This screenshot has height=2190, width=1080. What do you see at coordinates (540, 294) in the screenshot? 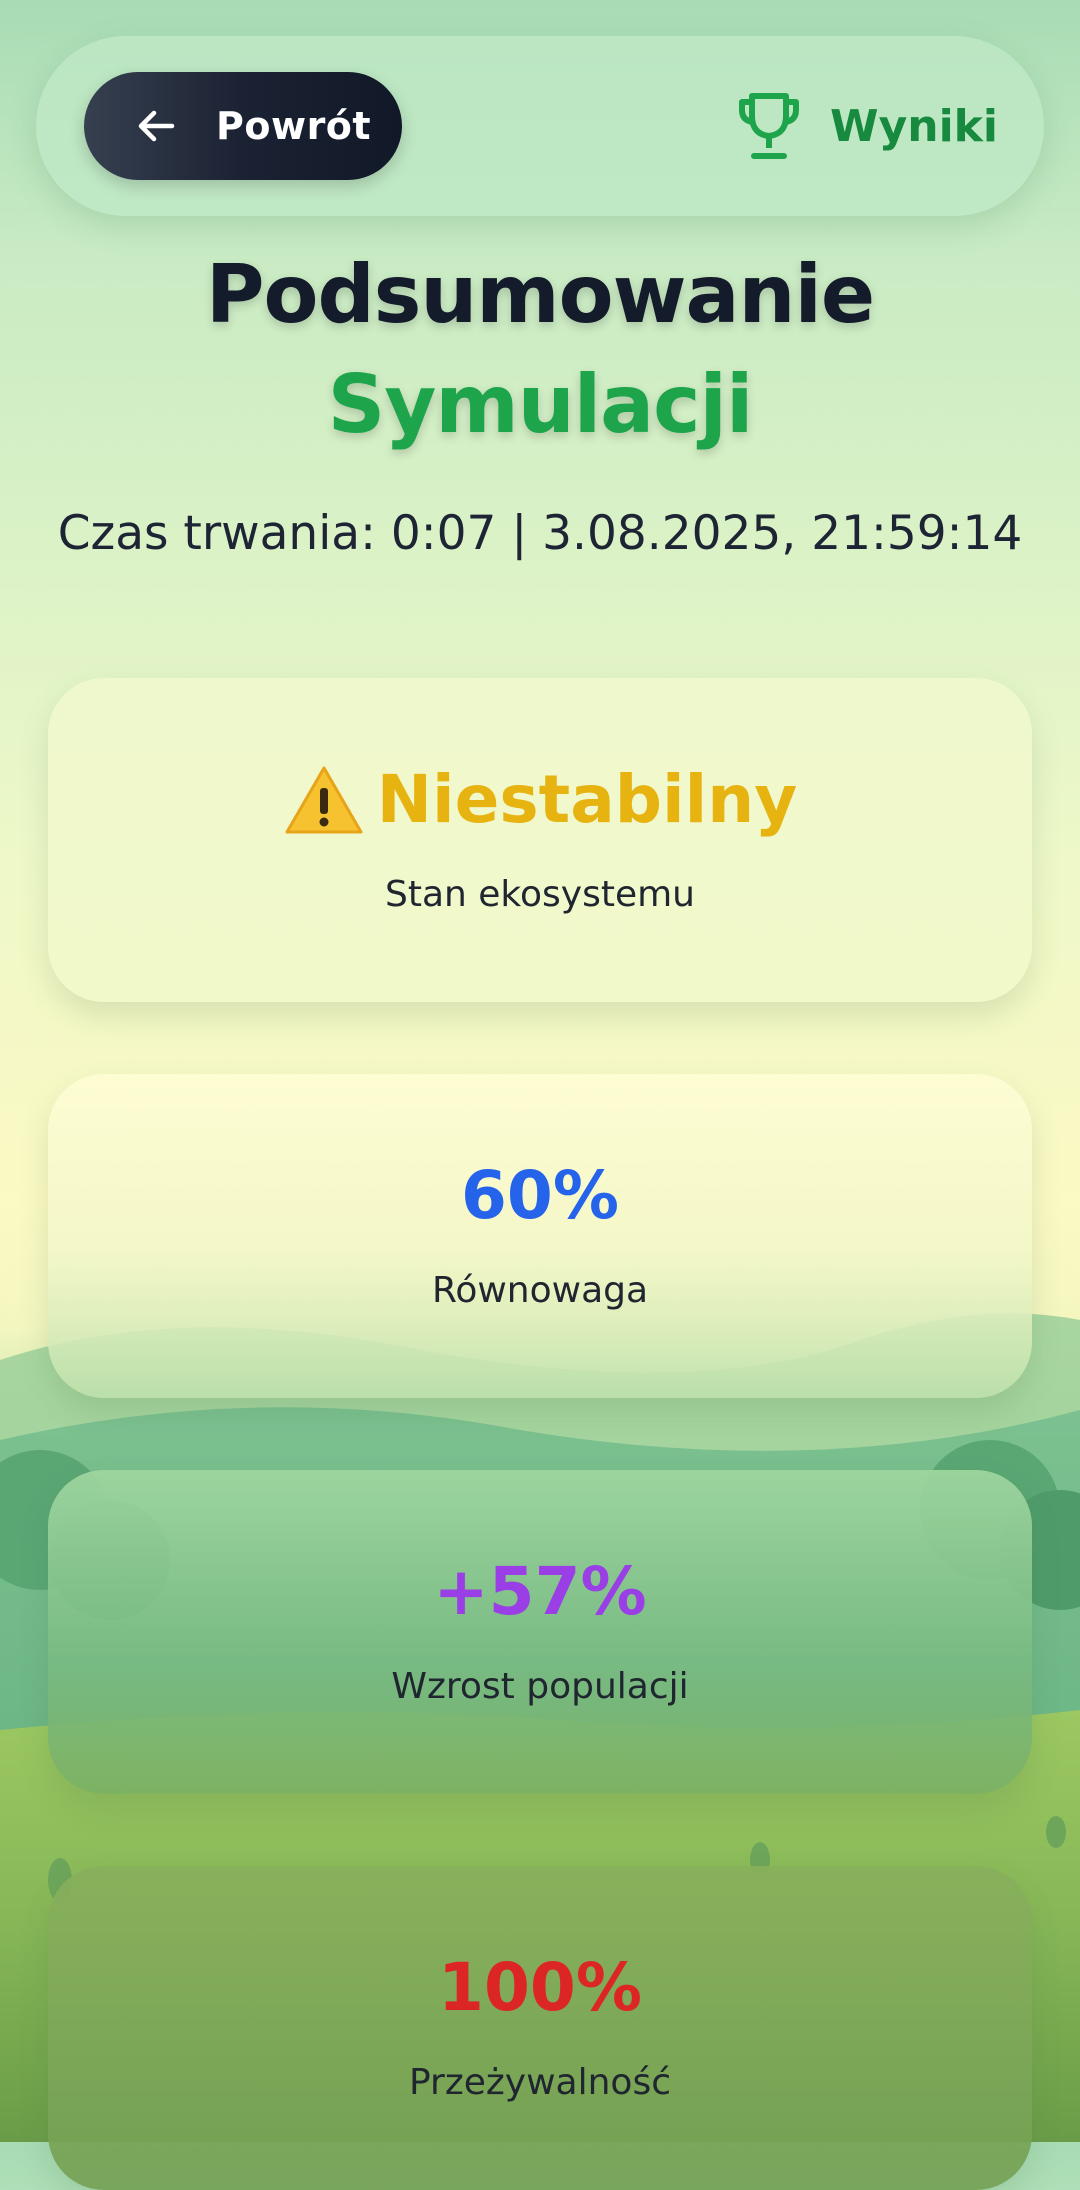
I see `page-title-line1: Podsumowanie` at bounding box center [540, 294].